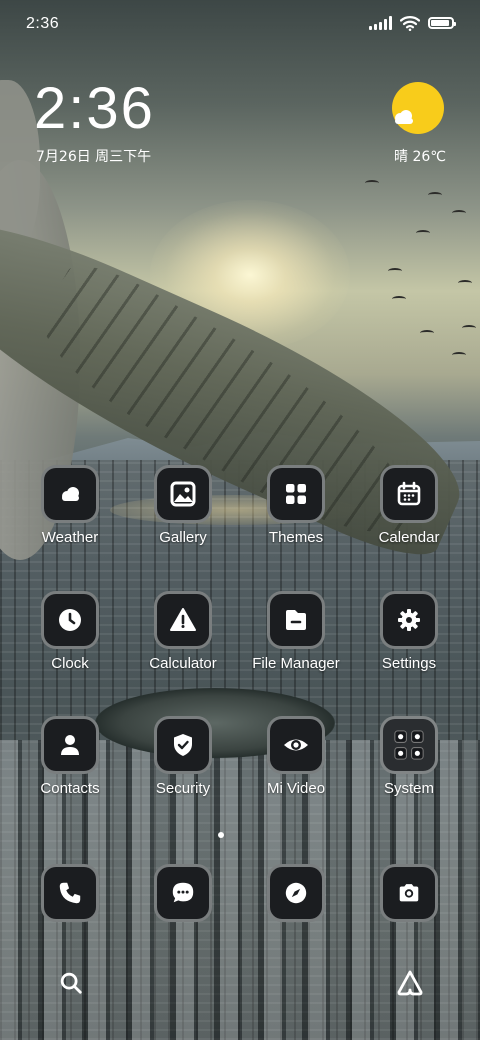  I want to click on dock-camera, so click(409, 893).